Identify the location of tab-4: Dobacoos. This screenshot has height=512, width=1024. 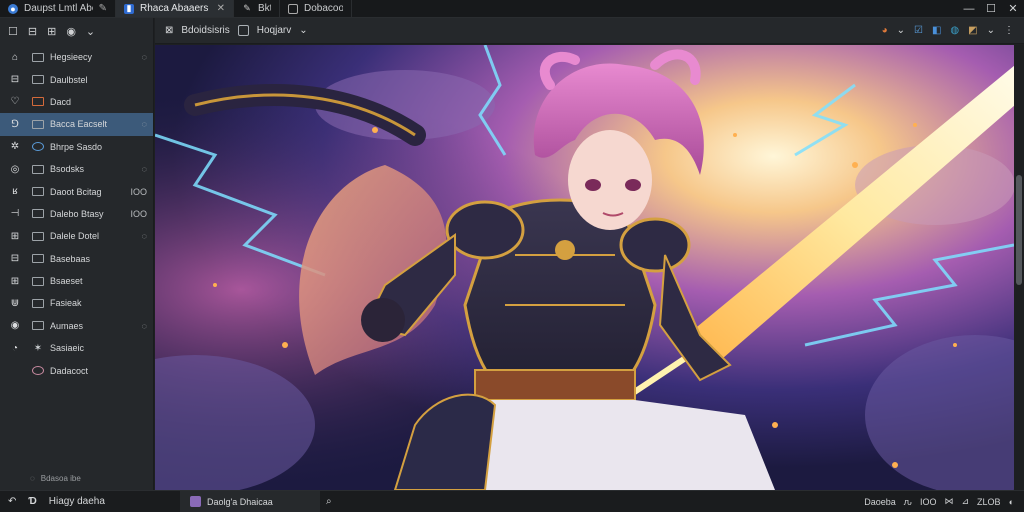
(316, 8).